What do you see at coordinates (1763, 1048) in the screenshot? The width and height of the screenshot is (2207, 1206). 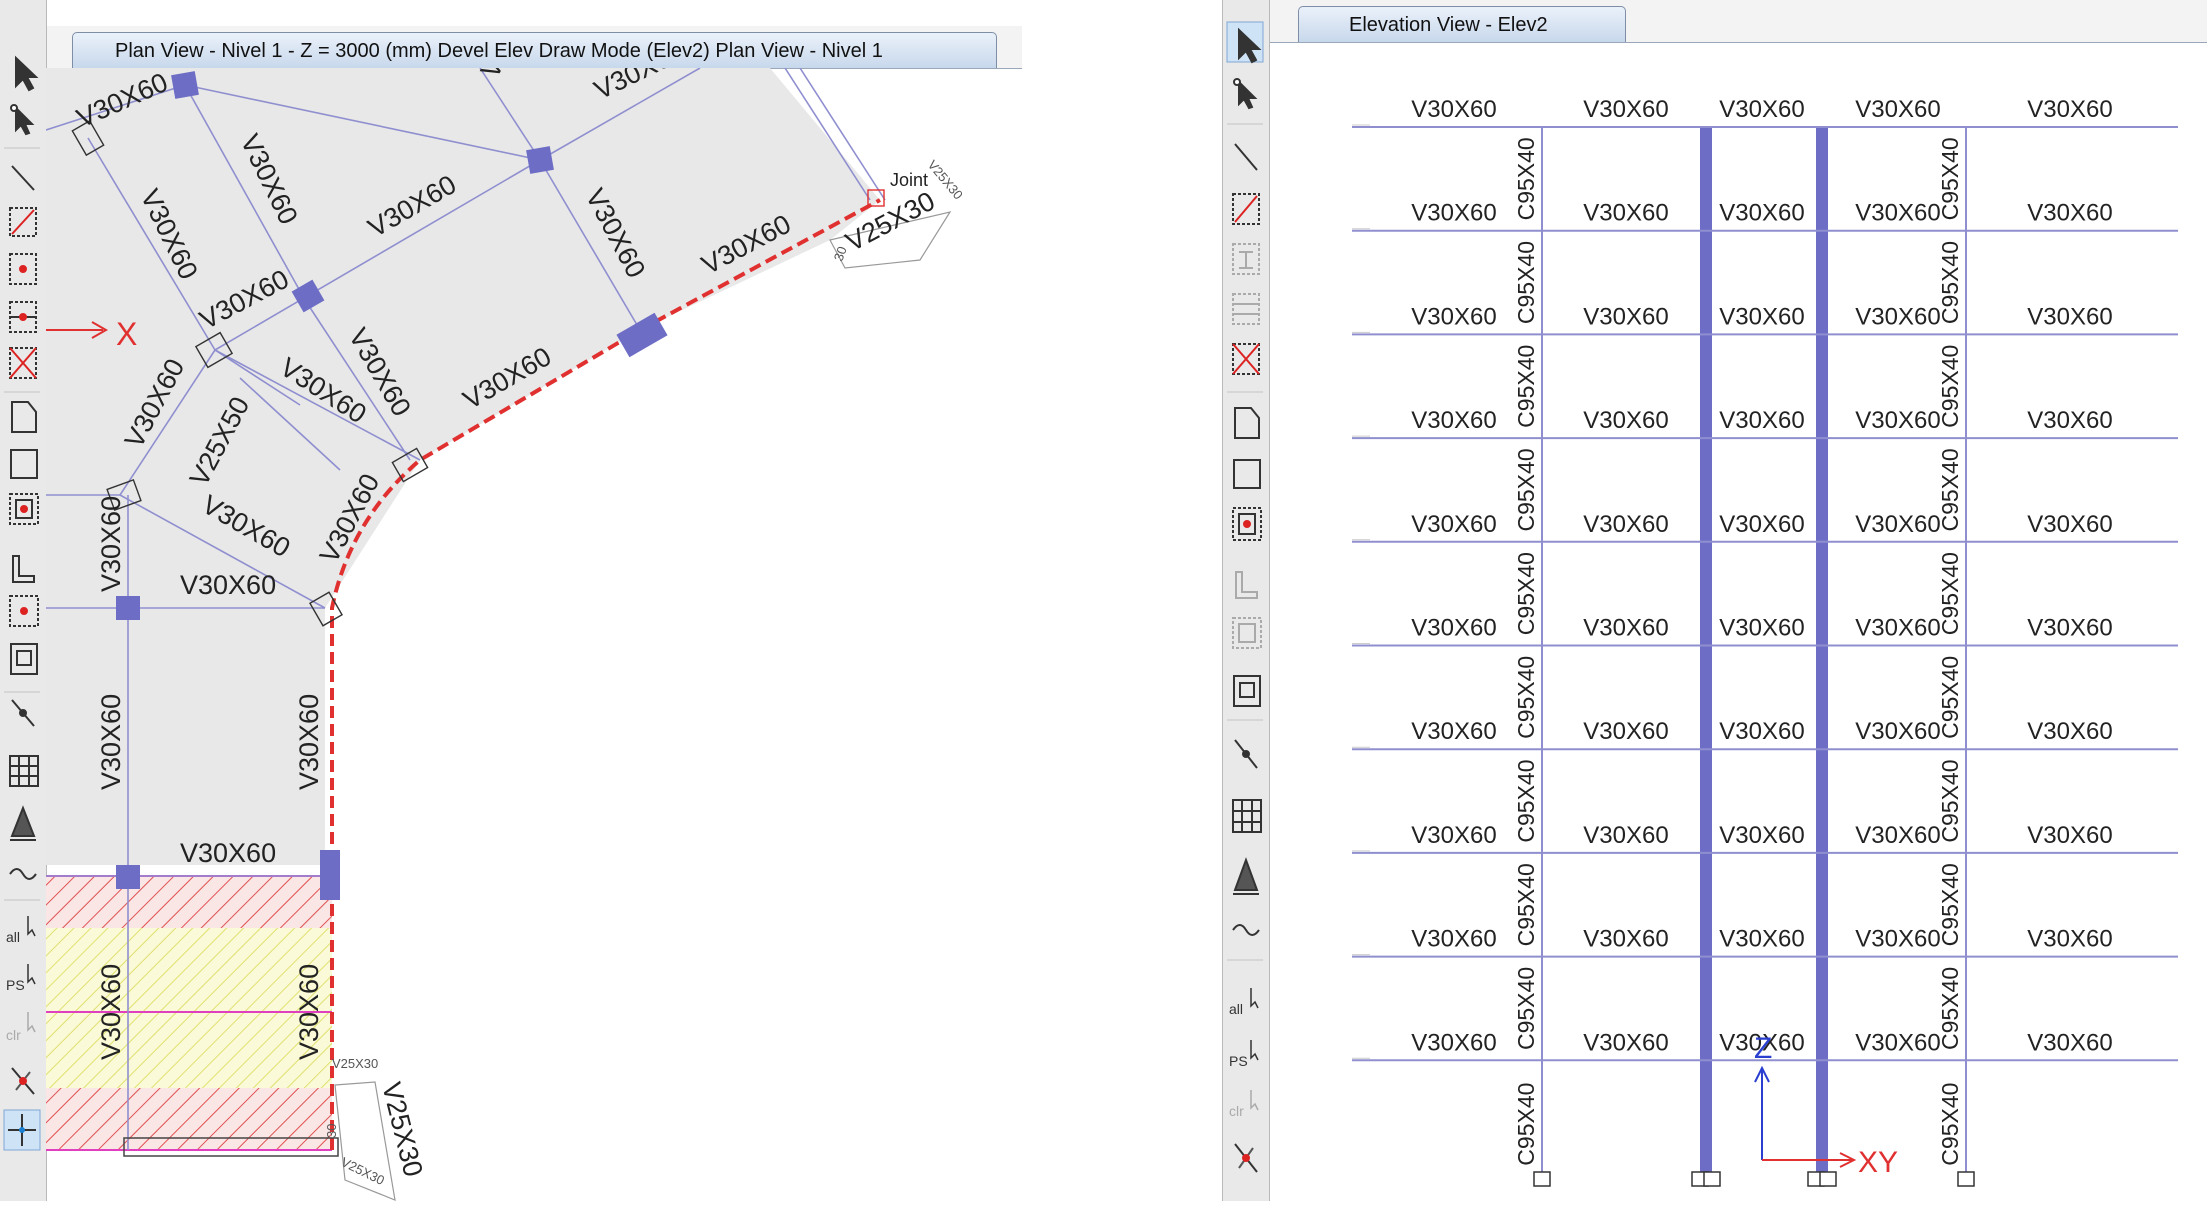 I see `axis-z-label: Z` at bounding box center [1763, 1048].